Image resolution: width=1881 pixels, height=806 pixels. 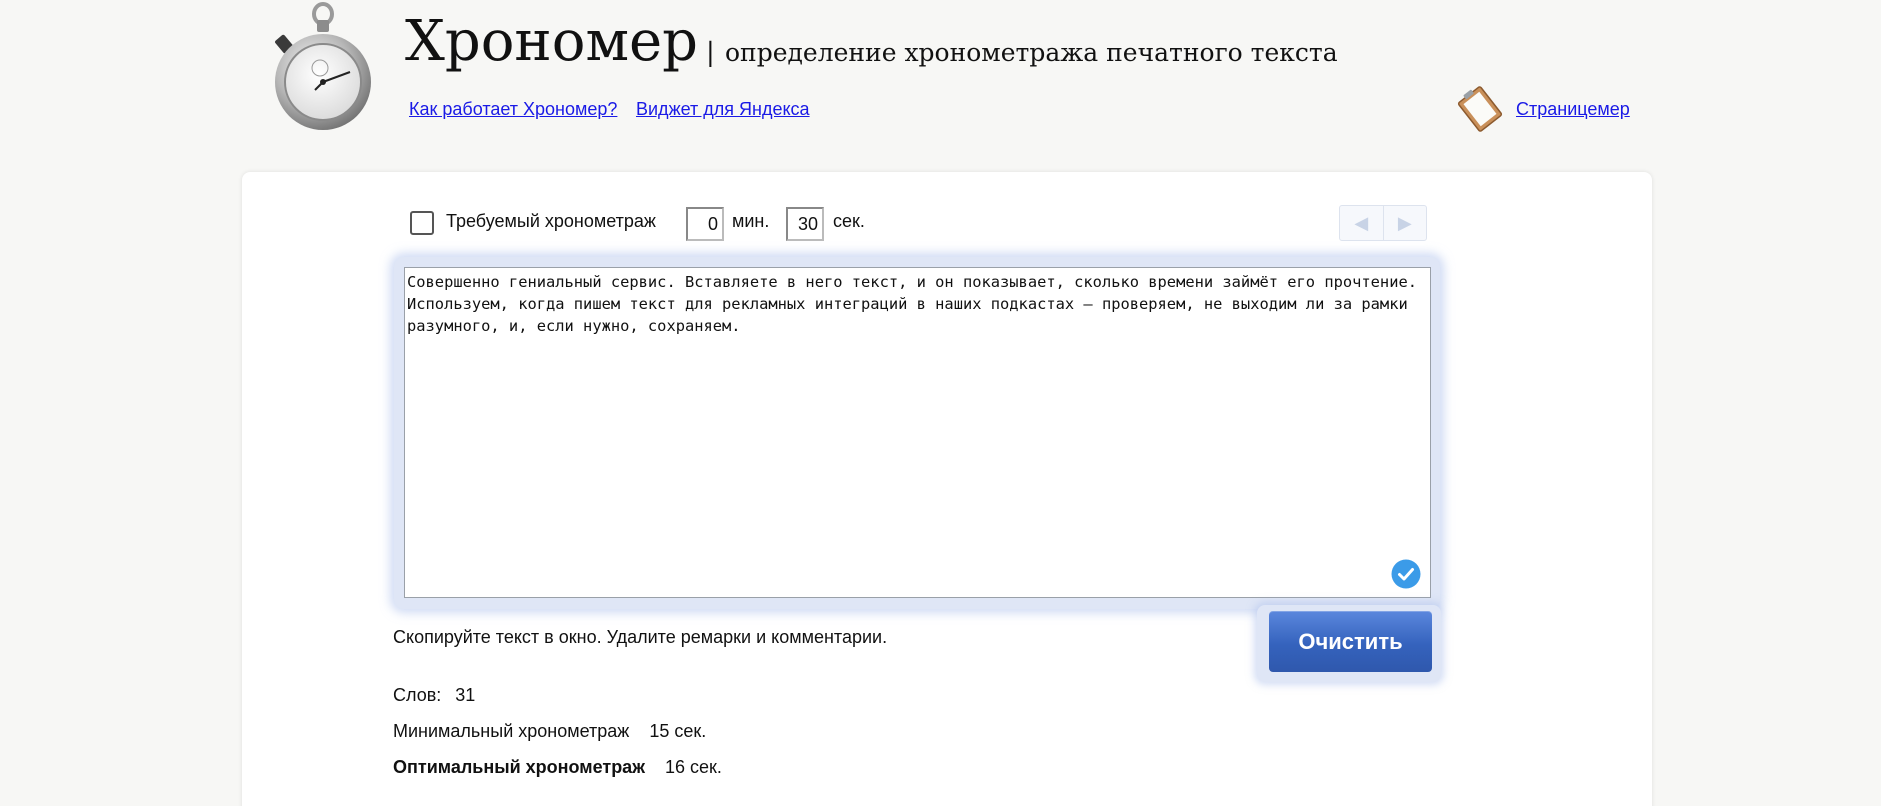 What do you see at coordinates (519, 767) in the screenshot?
I see `optimal-duration-label: Оптимальный хронометраж` at bounding box center [519, 767].